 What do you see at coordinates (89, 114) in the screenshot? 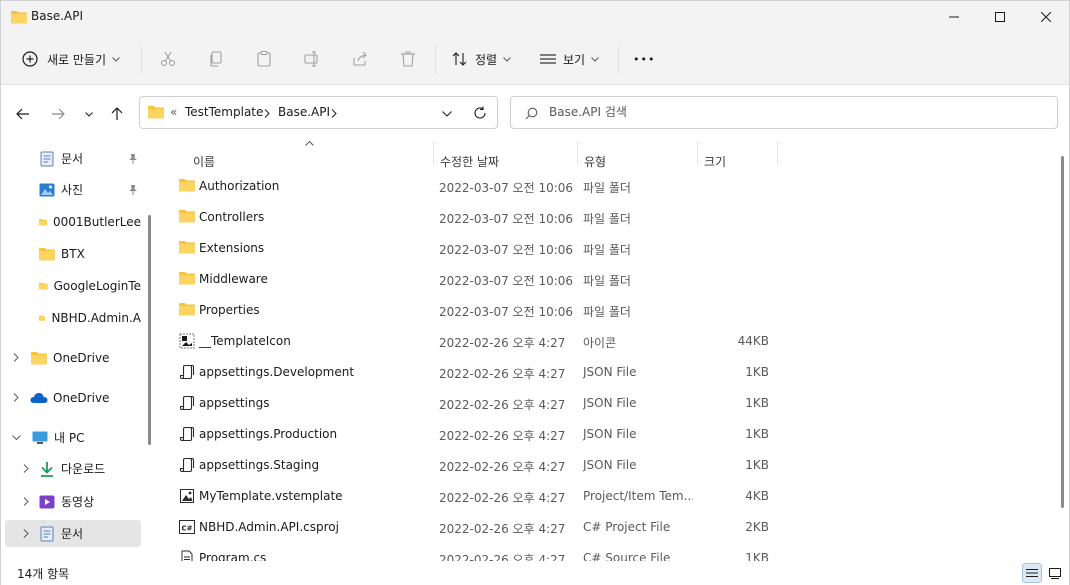
I see `recent-locations-button` at bounding box center [89, 114].